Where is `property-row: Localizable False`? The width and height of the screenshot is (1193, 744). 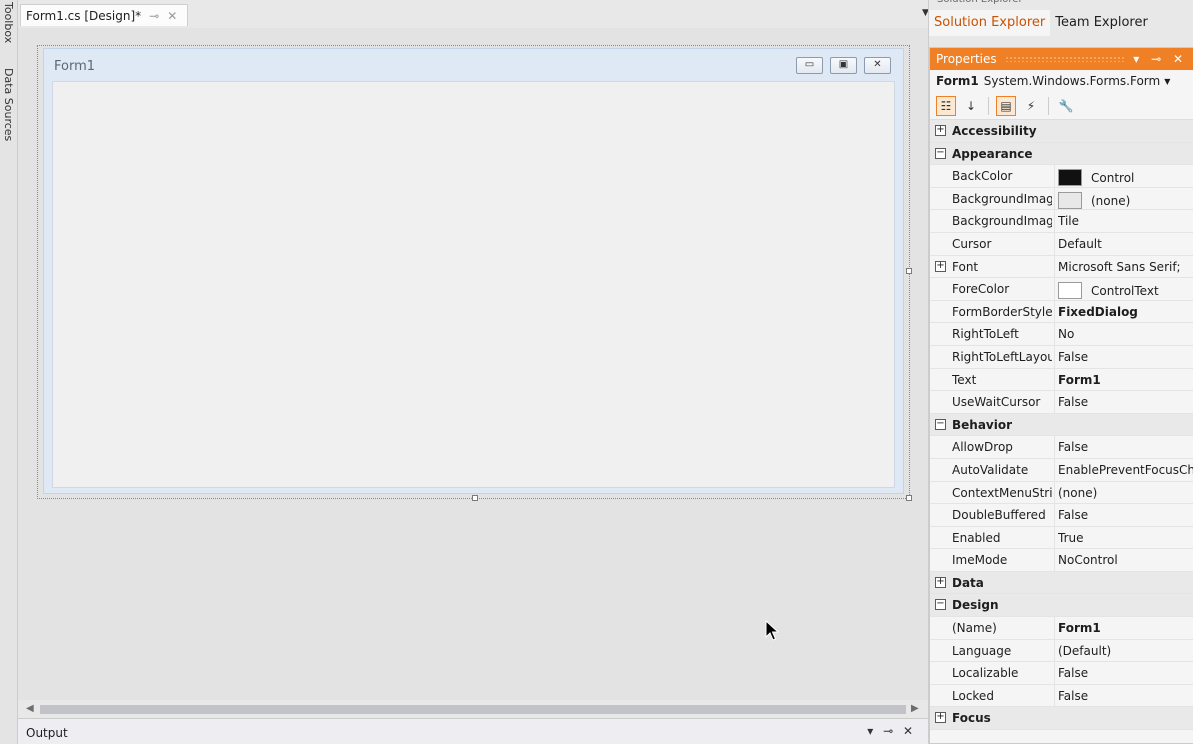 property-row: Localizable False is located at coordinates (1061, 673).